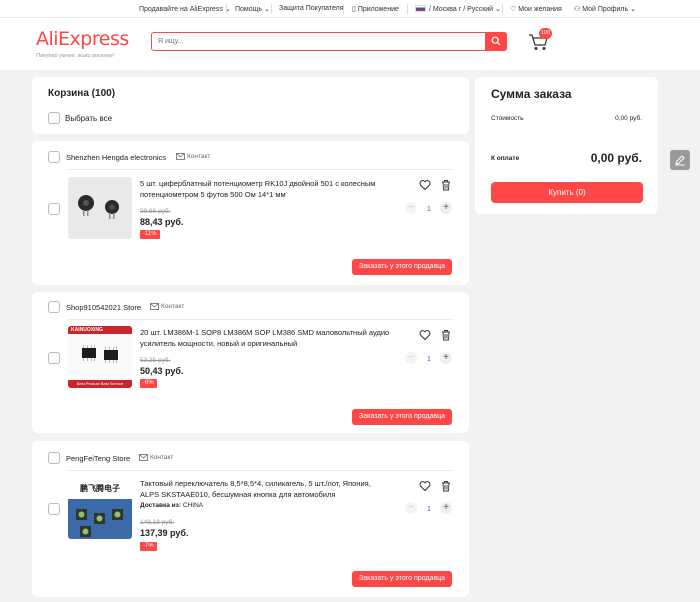 The width and height of the screenshot is (700, 602). Describe the element at coordinates (82, 93) in the screenshot. I see `cart-title: Корзина (100)` at that location.